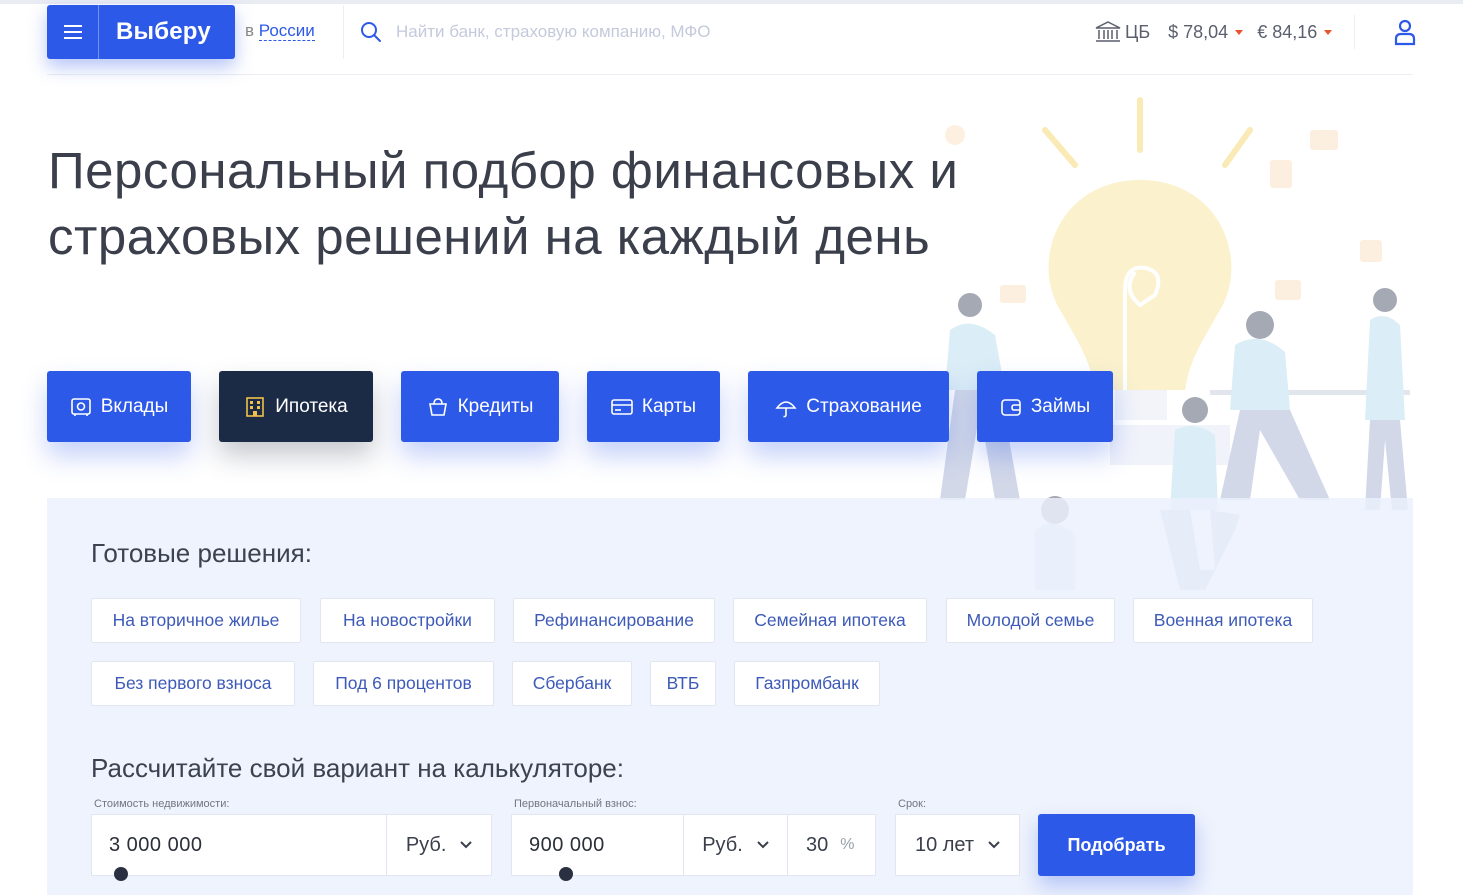  What do you see at coordinates (676, 32) in the screenshot?
I see `search-input` at bounding box center [676, 32].